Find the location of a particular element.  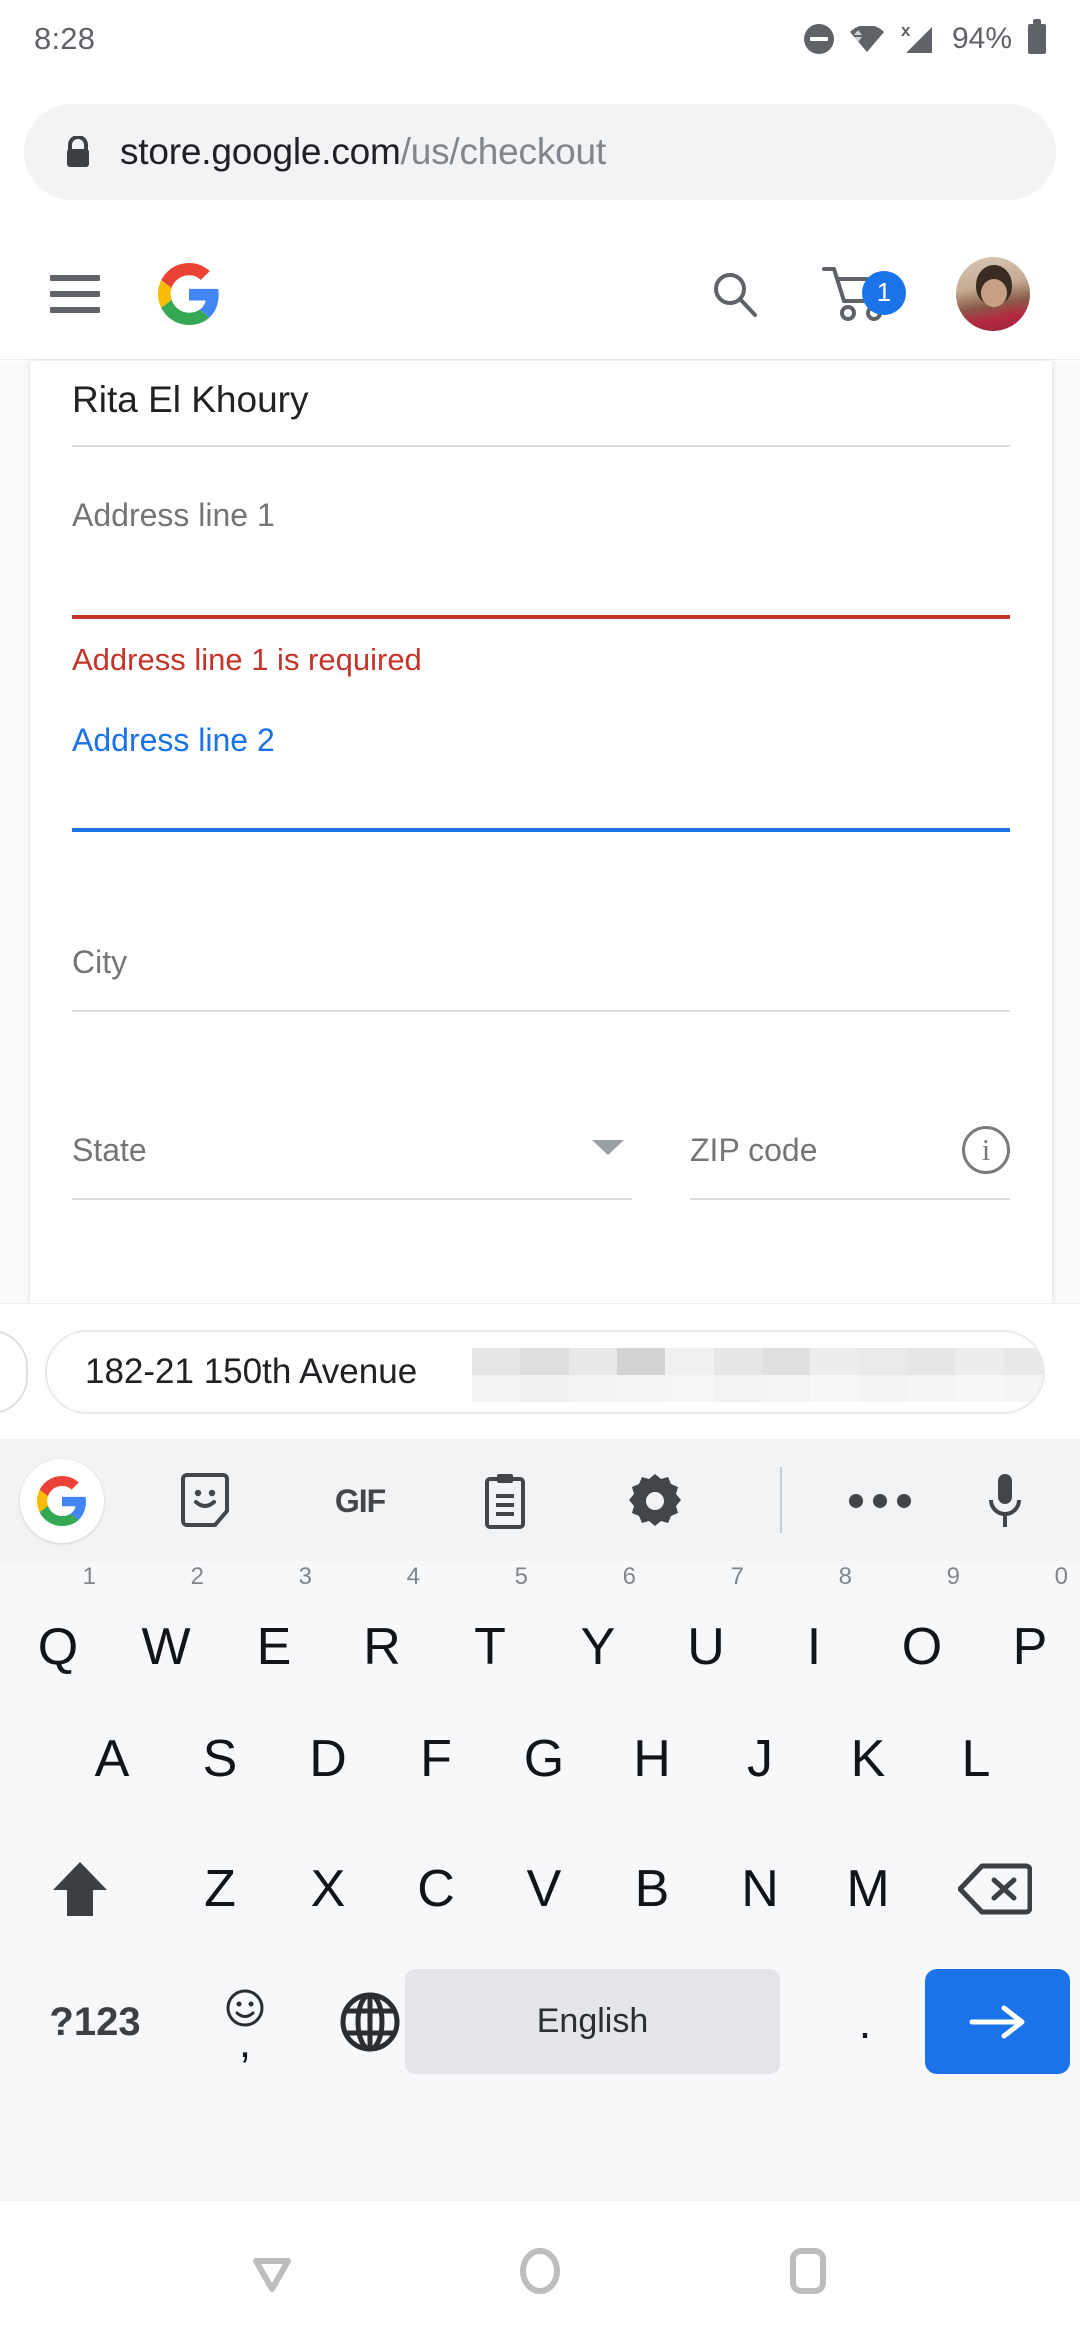

state-label: State is located at coordinates (109, 1150).